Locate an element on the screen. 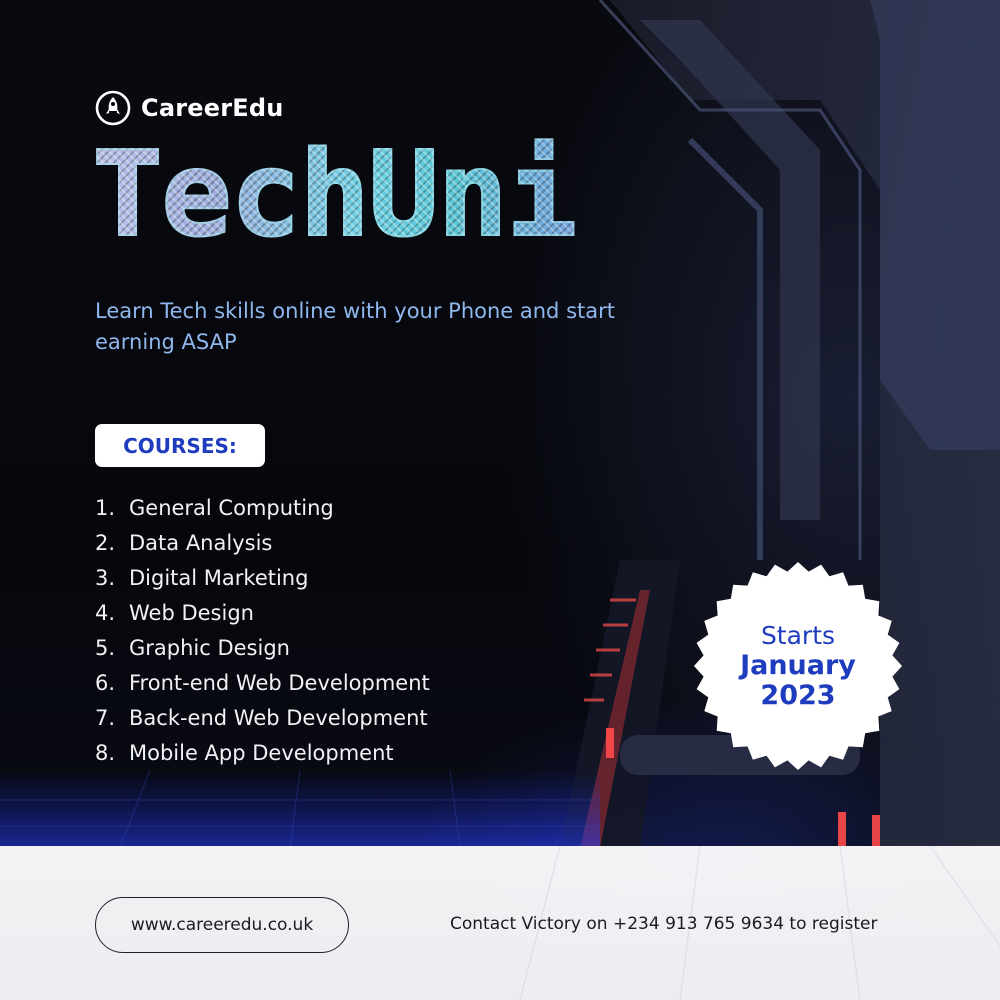 Image resolution: width=1000 pixels, height=1000 pixels. course-name: Back-end Web Development is located at coordinates (278, 718).